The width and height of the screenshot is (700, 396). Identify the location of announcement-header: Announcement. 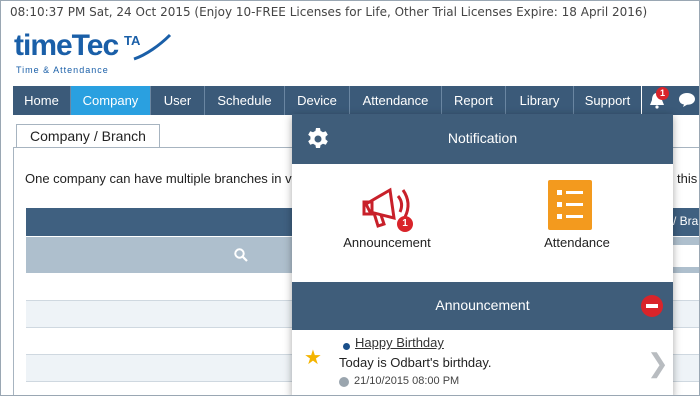
(482, 306).